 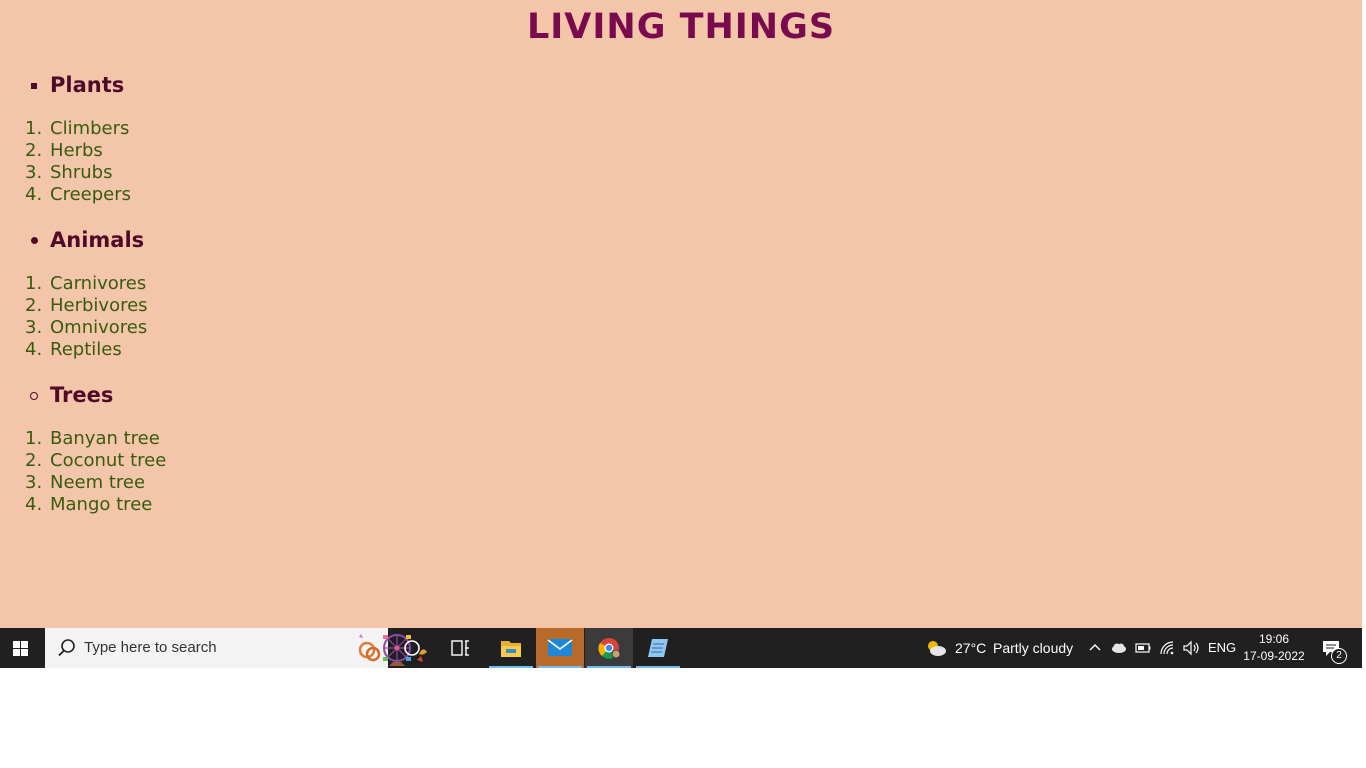 I want to click on weather-temperature: 27°C, so click(x=970, y=648).